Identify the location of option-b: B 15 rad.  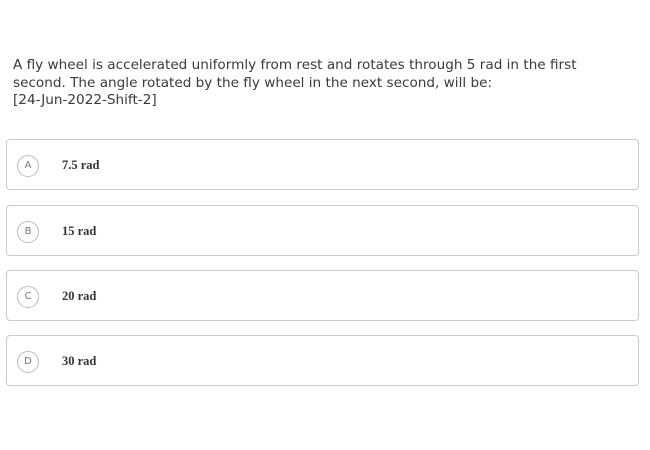
(322, 230).